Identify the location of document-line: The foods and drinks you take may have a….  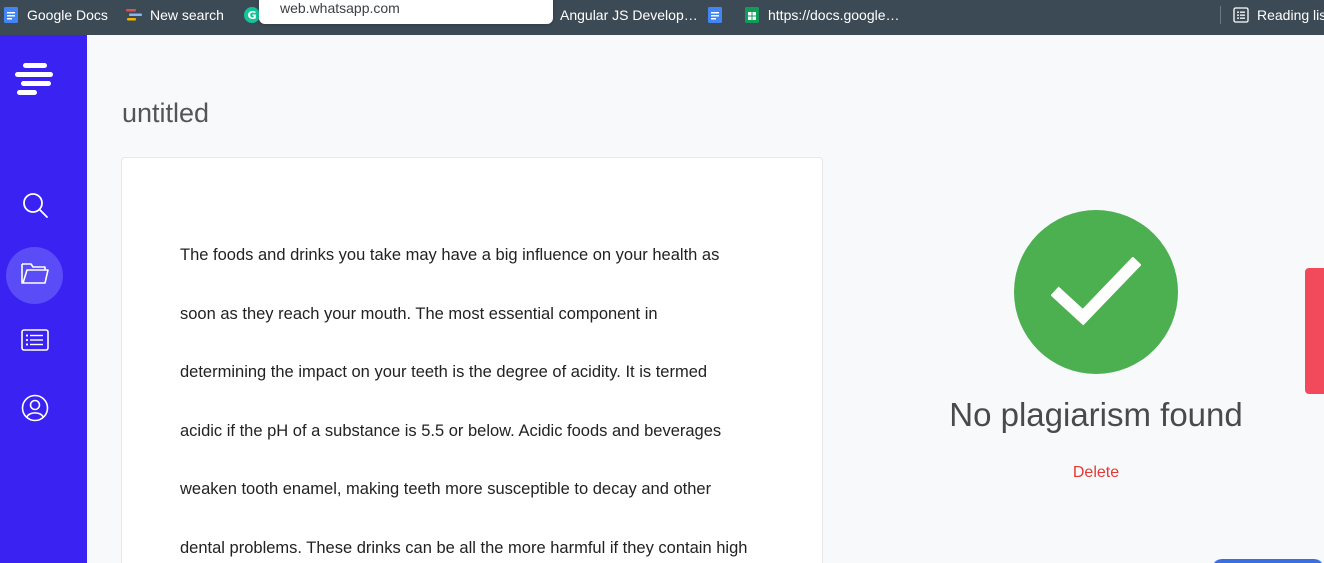
(450, 255).